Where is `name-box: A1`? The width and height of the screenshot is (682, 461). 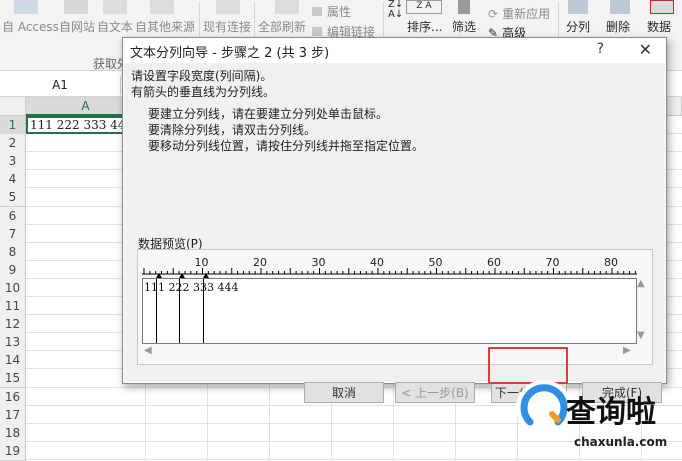 name-box: A1 is located at coordinates (60, 85).